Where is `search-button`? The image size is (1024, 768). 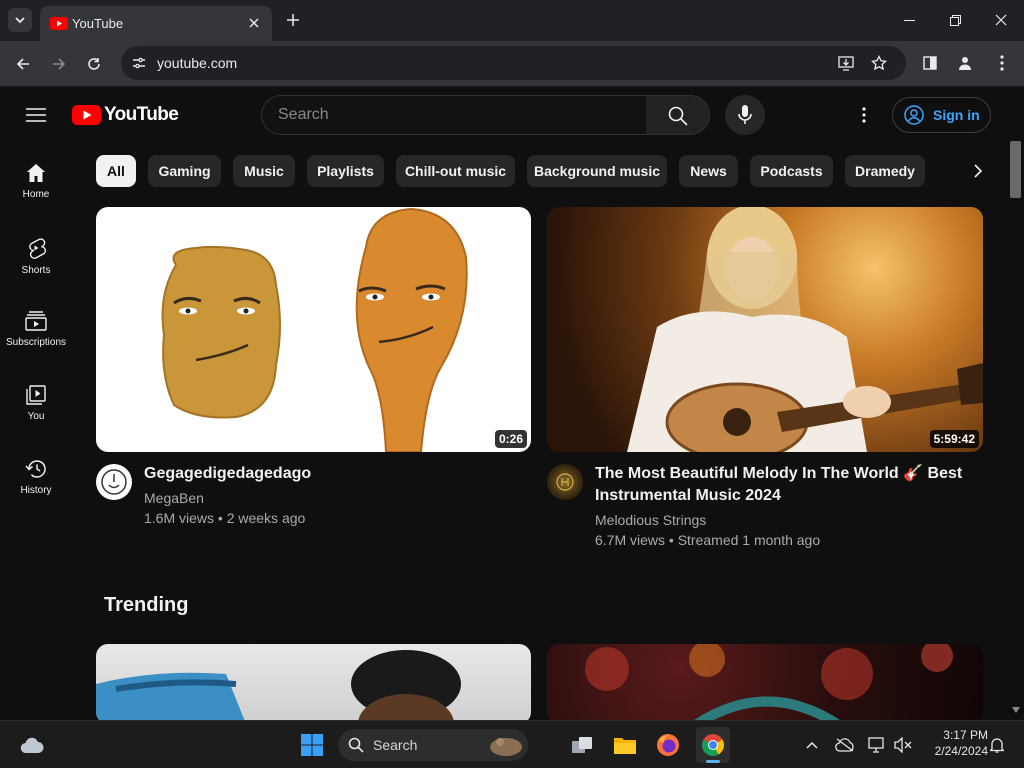
search-button is located at coordinates (678, 115).